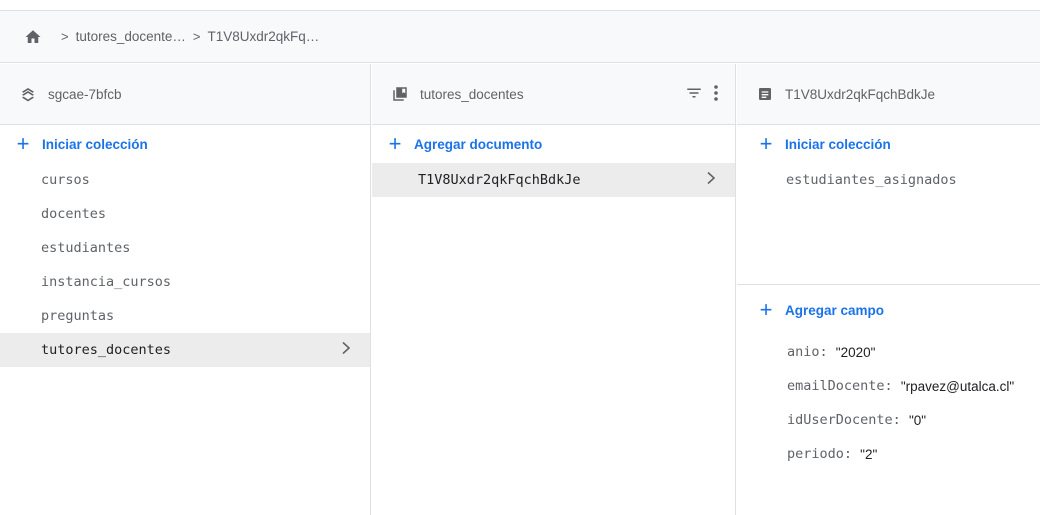 This screenshot has width=1040, height=515. I want to click on document-field: emailDocente: "rpavez@utalca.cl", so click(888, 386).